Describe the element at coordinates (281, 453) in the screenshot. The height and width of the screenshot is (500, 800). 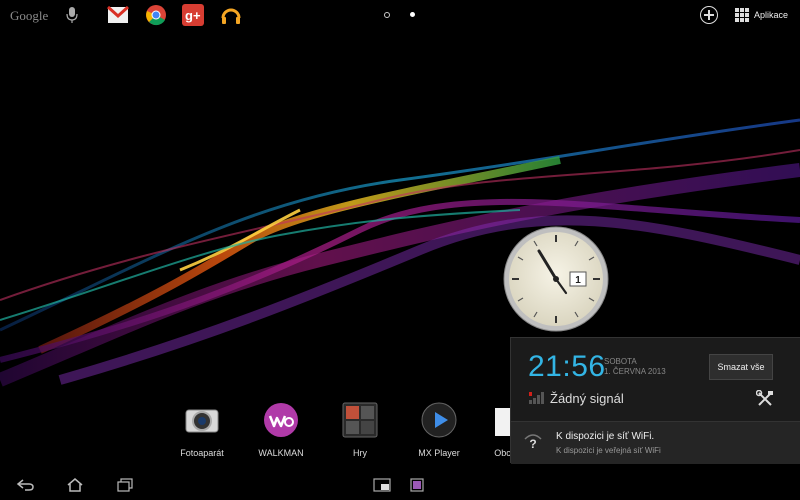
I see `dock-item-label: WALKMAN` at that location.